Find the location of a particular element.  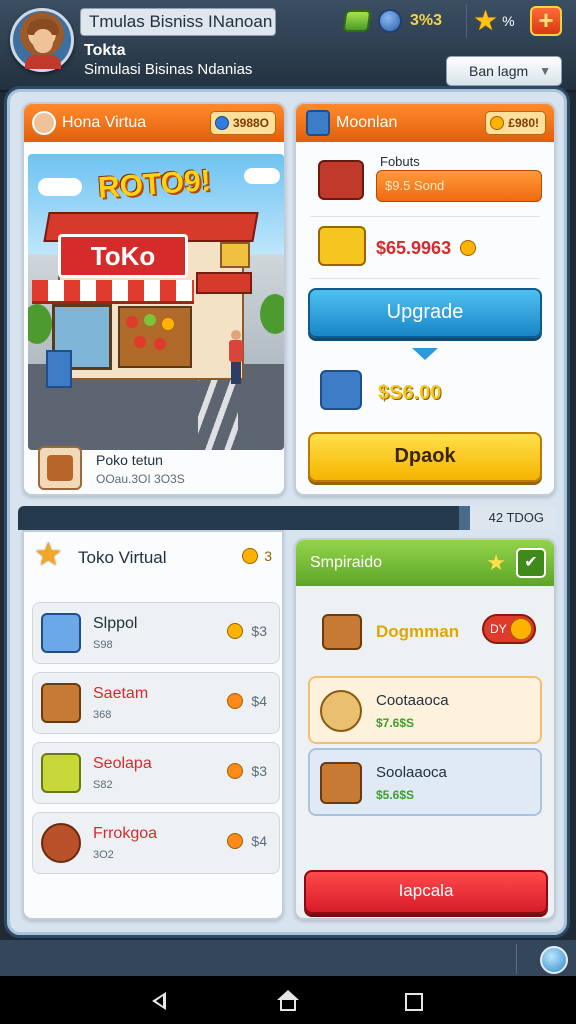

store-info: Poko tetun OOau.3OI 3O3S is located at coordinates (154, 468).